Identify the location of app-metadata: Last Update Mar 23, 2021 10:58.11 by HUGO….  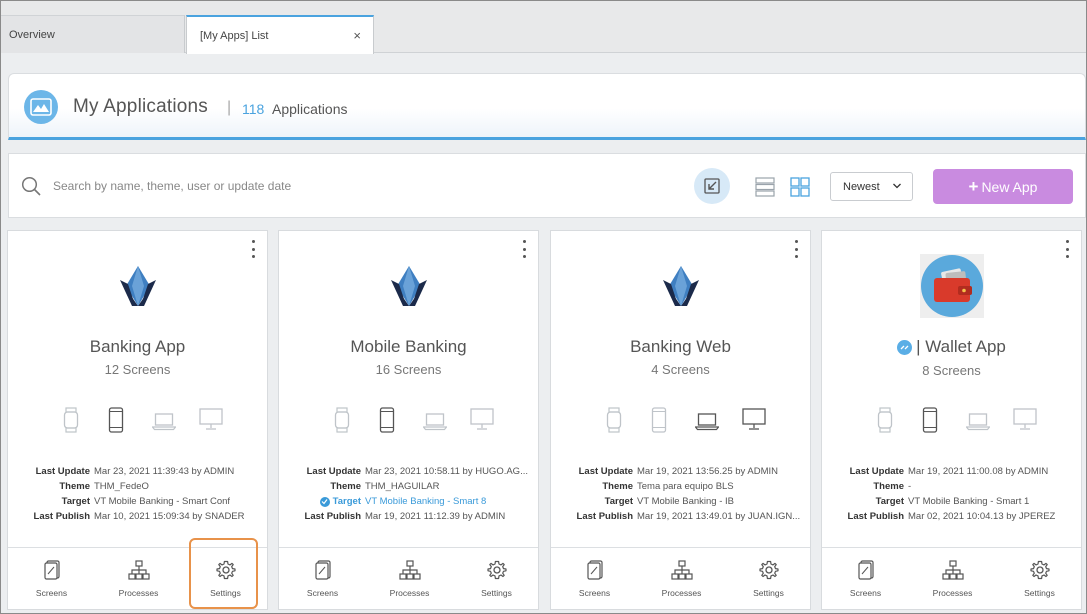
(408, 494).